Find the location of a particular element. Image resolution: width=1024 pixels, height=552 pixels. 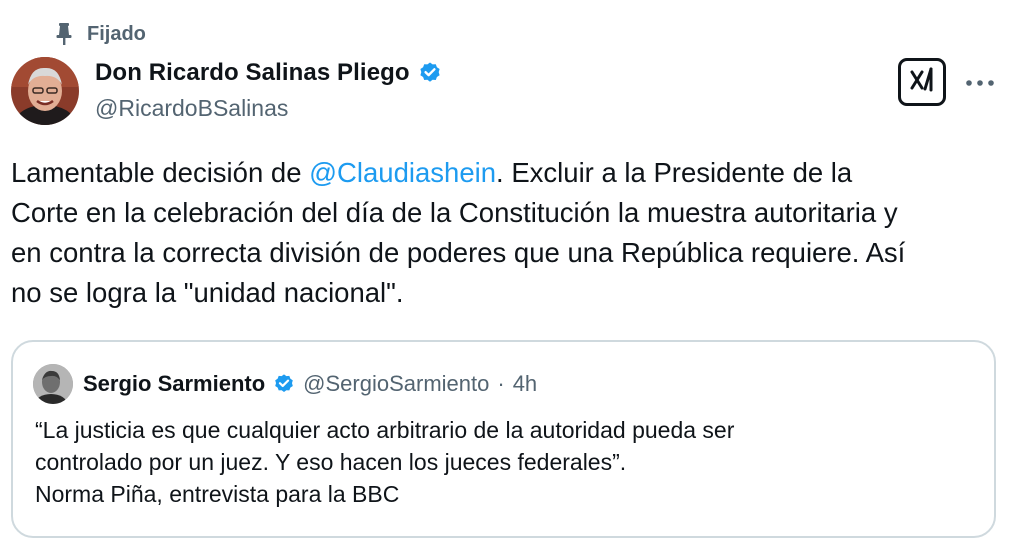

grok-icon is located at coordinates (922, 82).